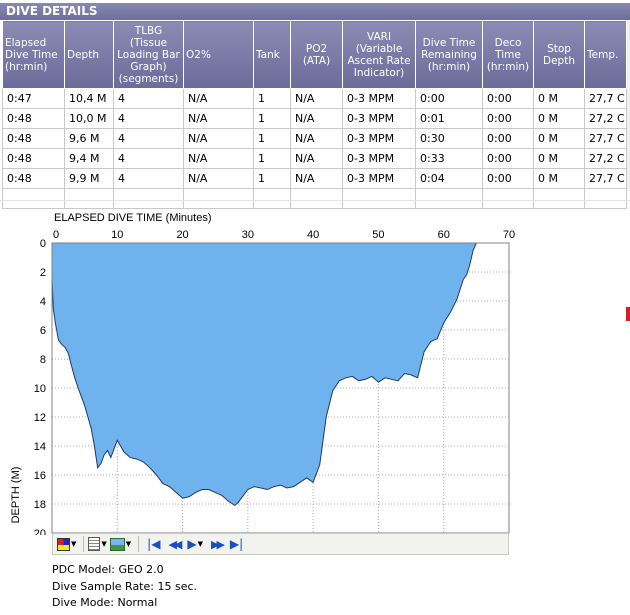 This screenshot has height=615, width=630. What do you see at coordinates (236, 544) in the screenshot?
I see `last-icon: ▶|` at bounding box center [236, 544].